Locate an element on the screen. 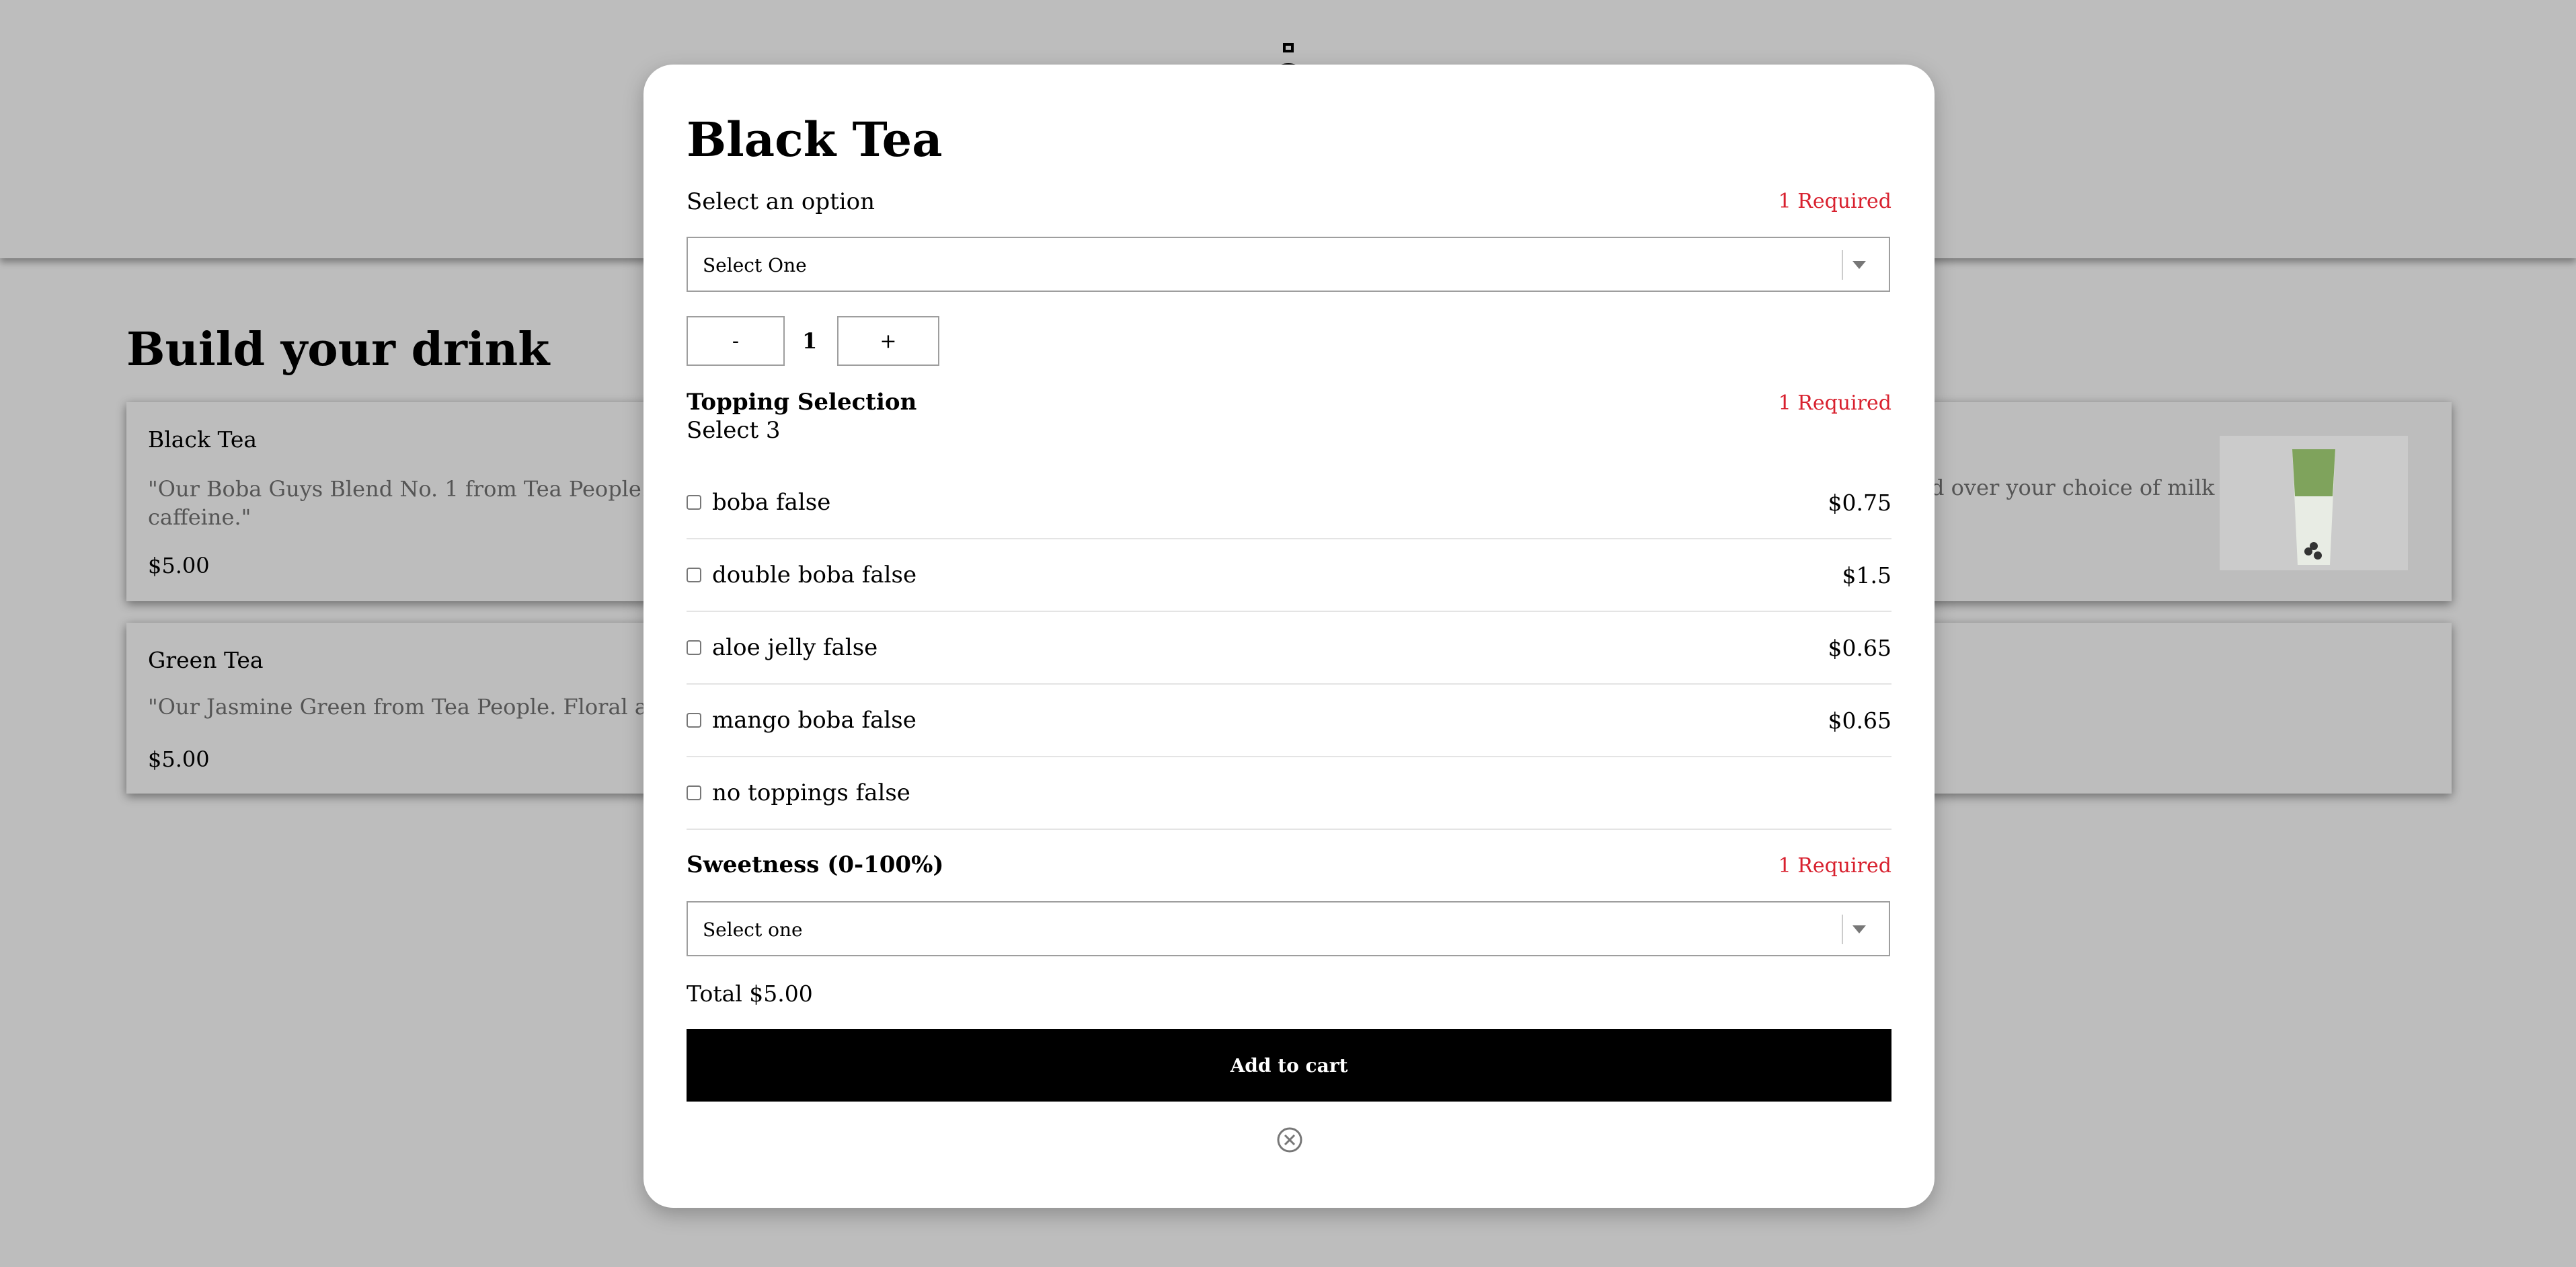  option-select-value: Select One is located at coordinates (755, 265).